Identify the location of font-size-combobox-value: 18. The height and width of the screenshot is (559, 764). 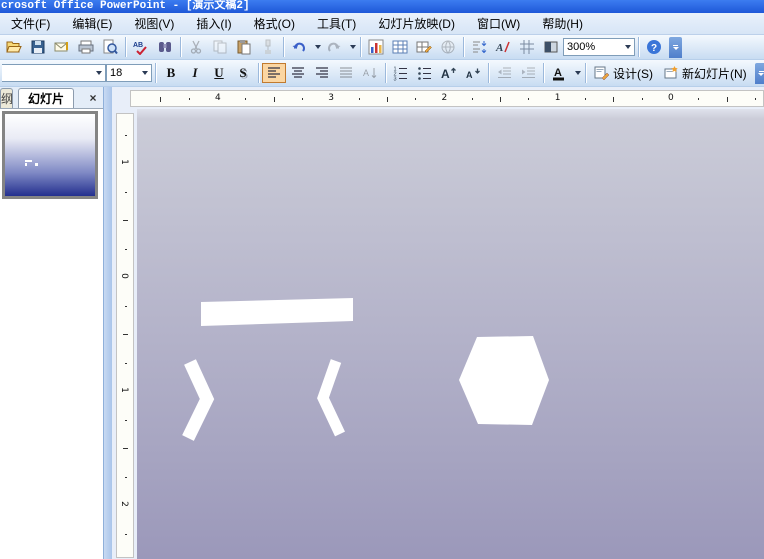
(116, 73).